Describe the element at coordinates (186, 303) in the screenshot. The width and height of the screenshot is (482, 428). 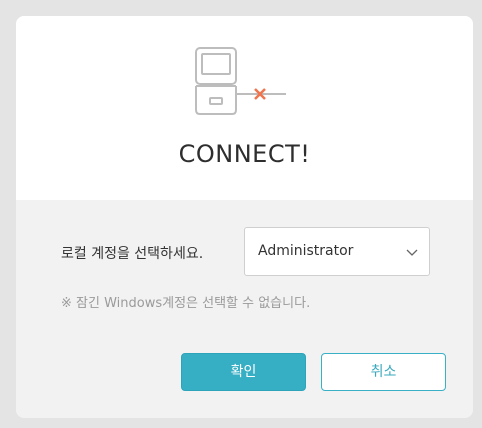
I see `locked-account-notice: ※ 잠긴 Windows계정은 선택할 수 없습니다.` at that location.